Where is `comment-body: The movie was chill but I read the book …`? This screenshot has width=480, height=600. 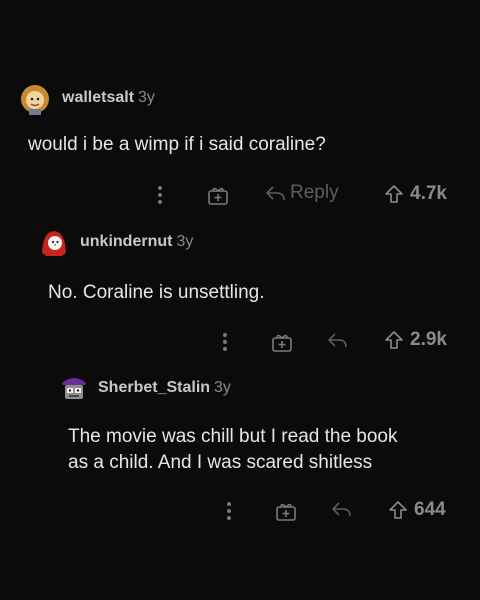 comment-body: The movie was chill but I read the book … is located at coordinates (233, 450).